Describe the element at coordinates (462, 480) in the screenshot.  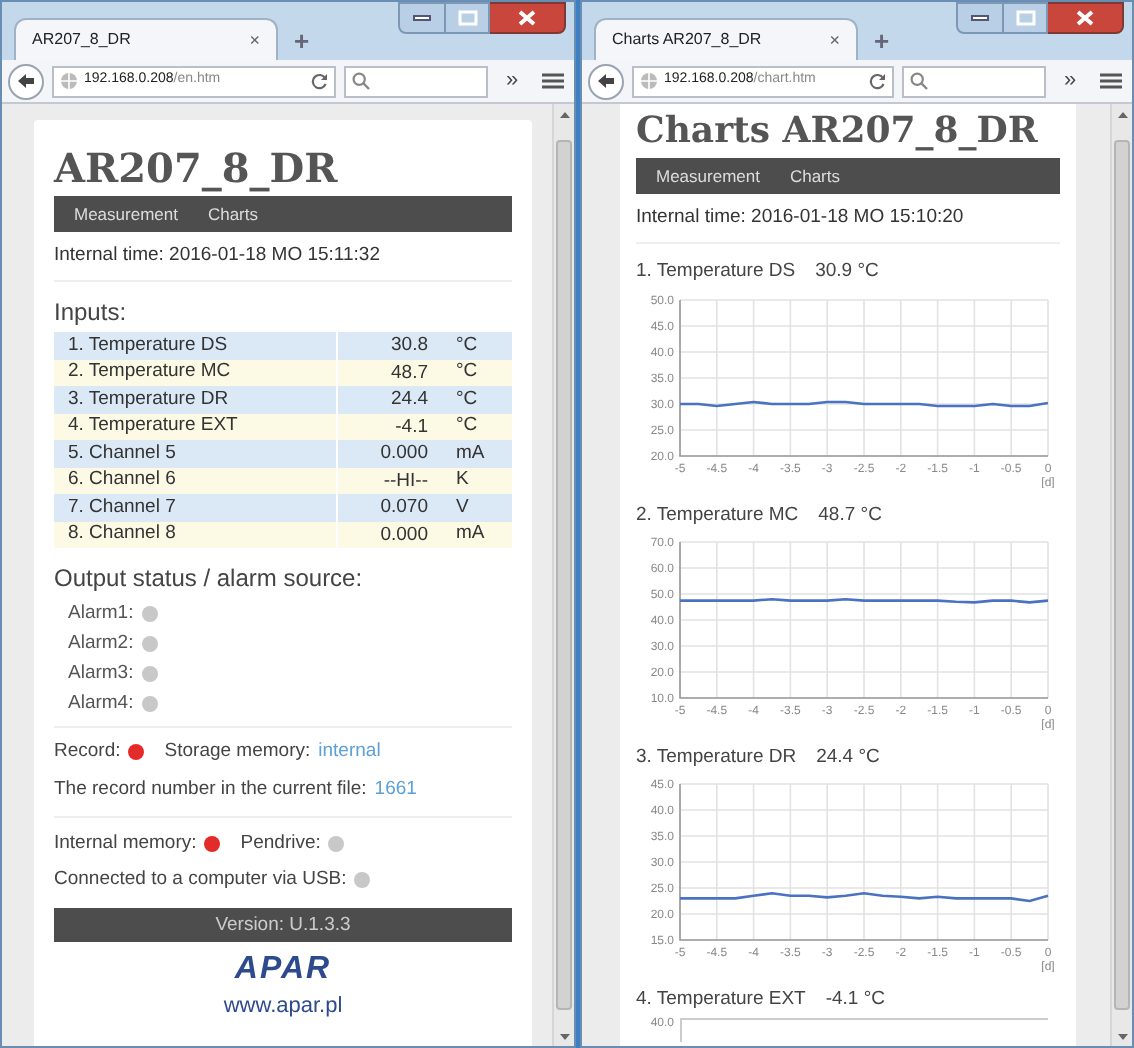
I see `channel-unit: K` at that location.